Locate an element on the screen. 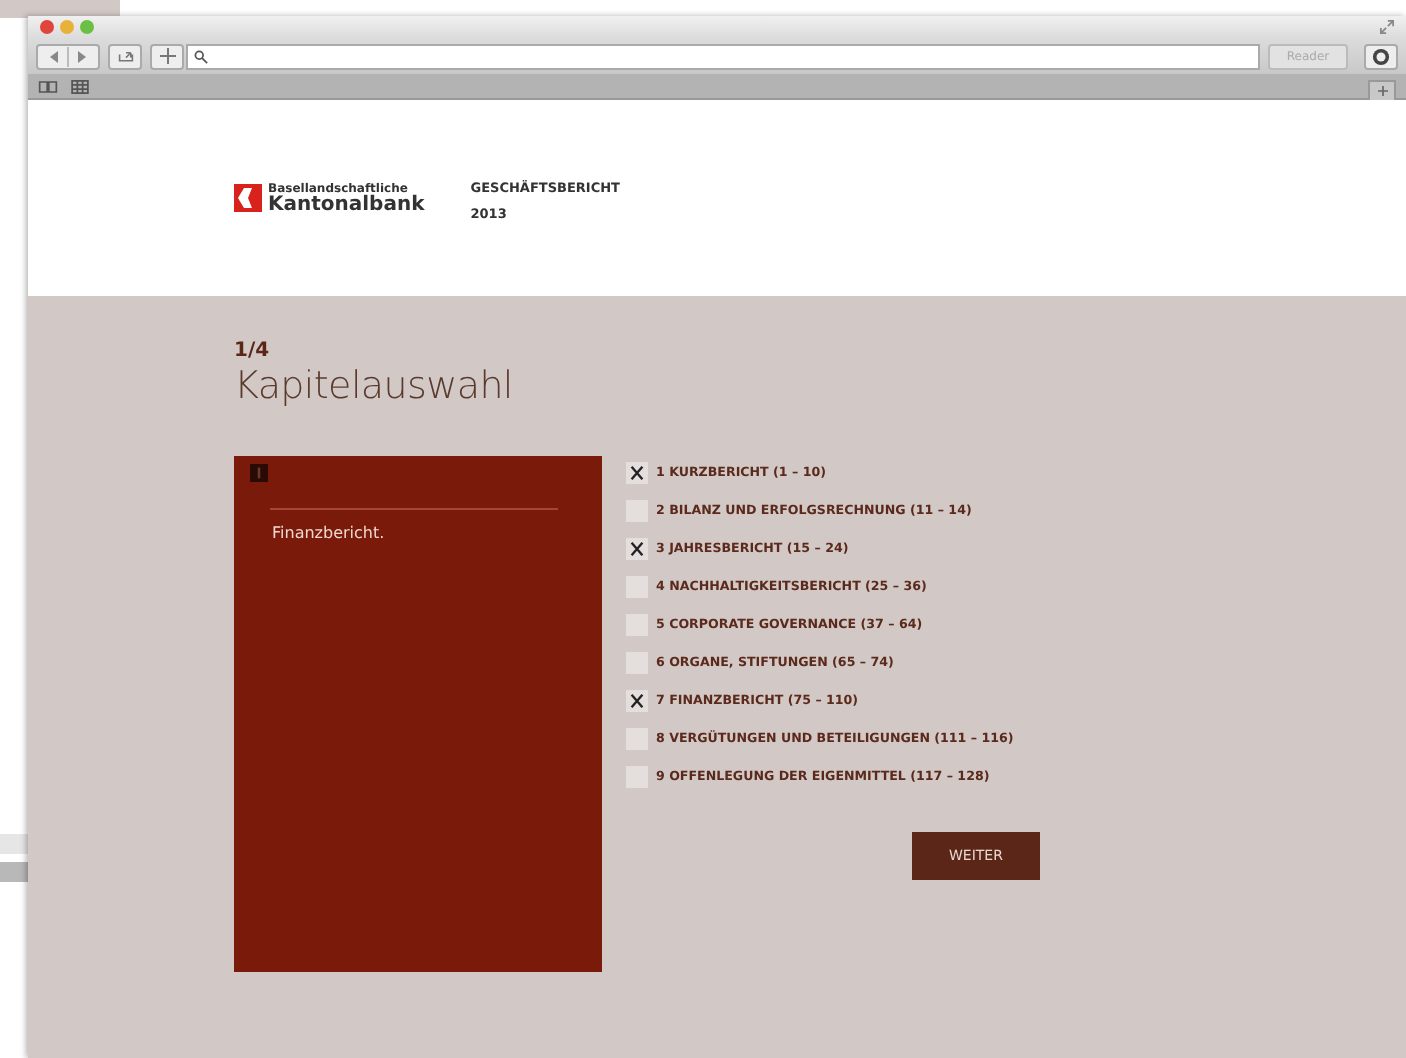 Image resolution: width=1406 pixels, height=1058 pixels. close-button is located at coordinates (47, 27).